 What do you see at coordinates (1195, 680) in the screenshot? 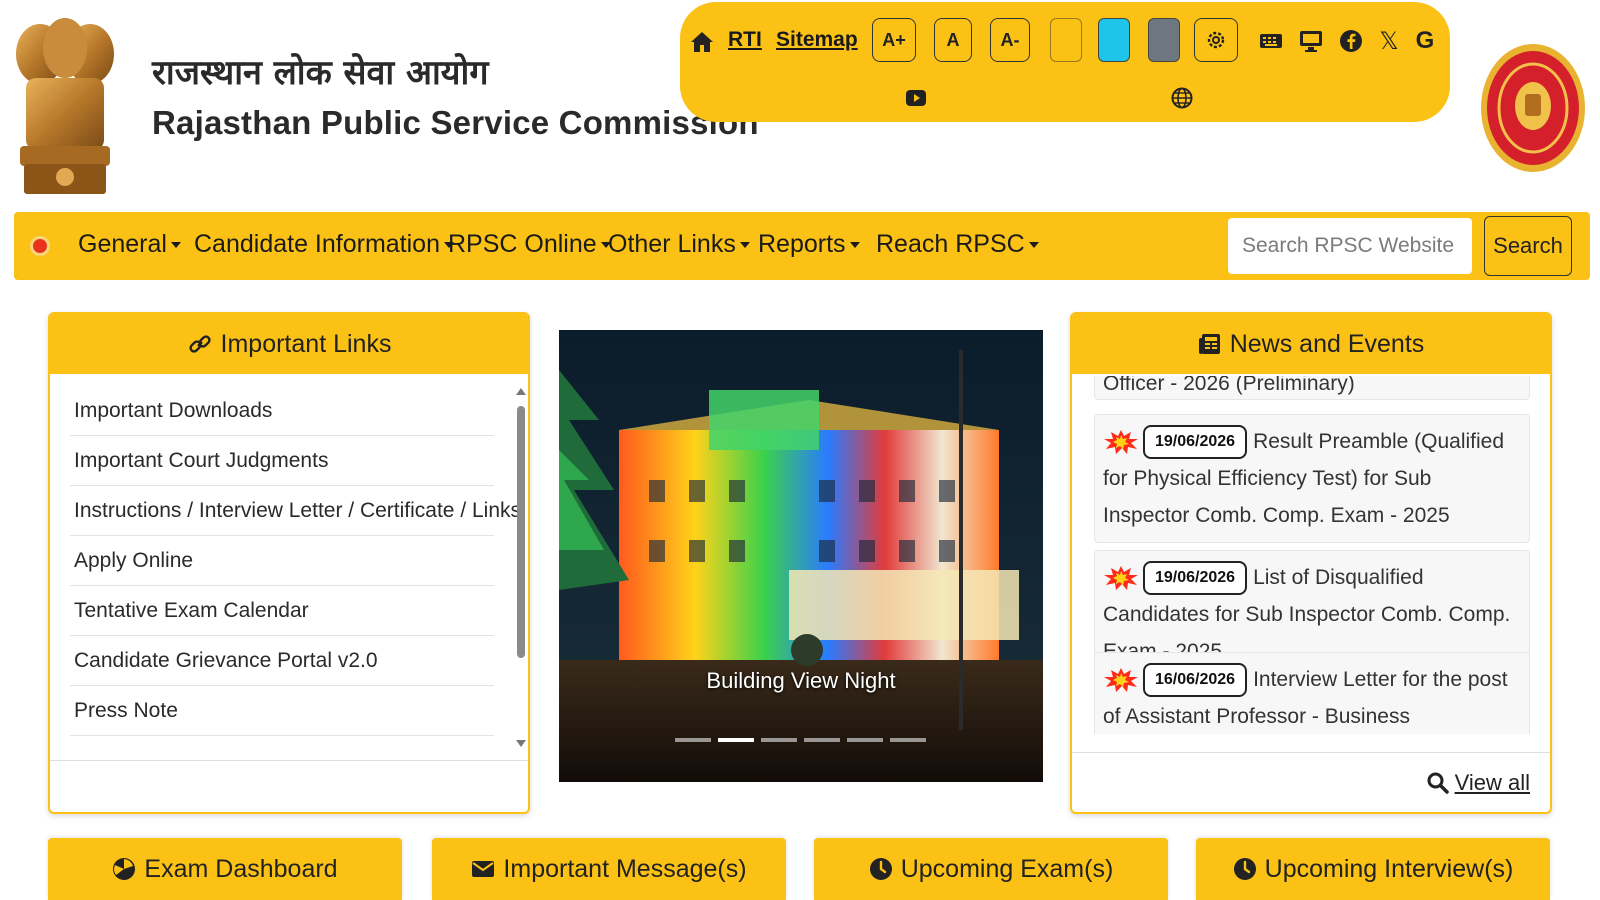
I see `news-date: 16/06/2026` at bounding box center [1195, 680].